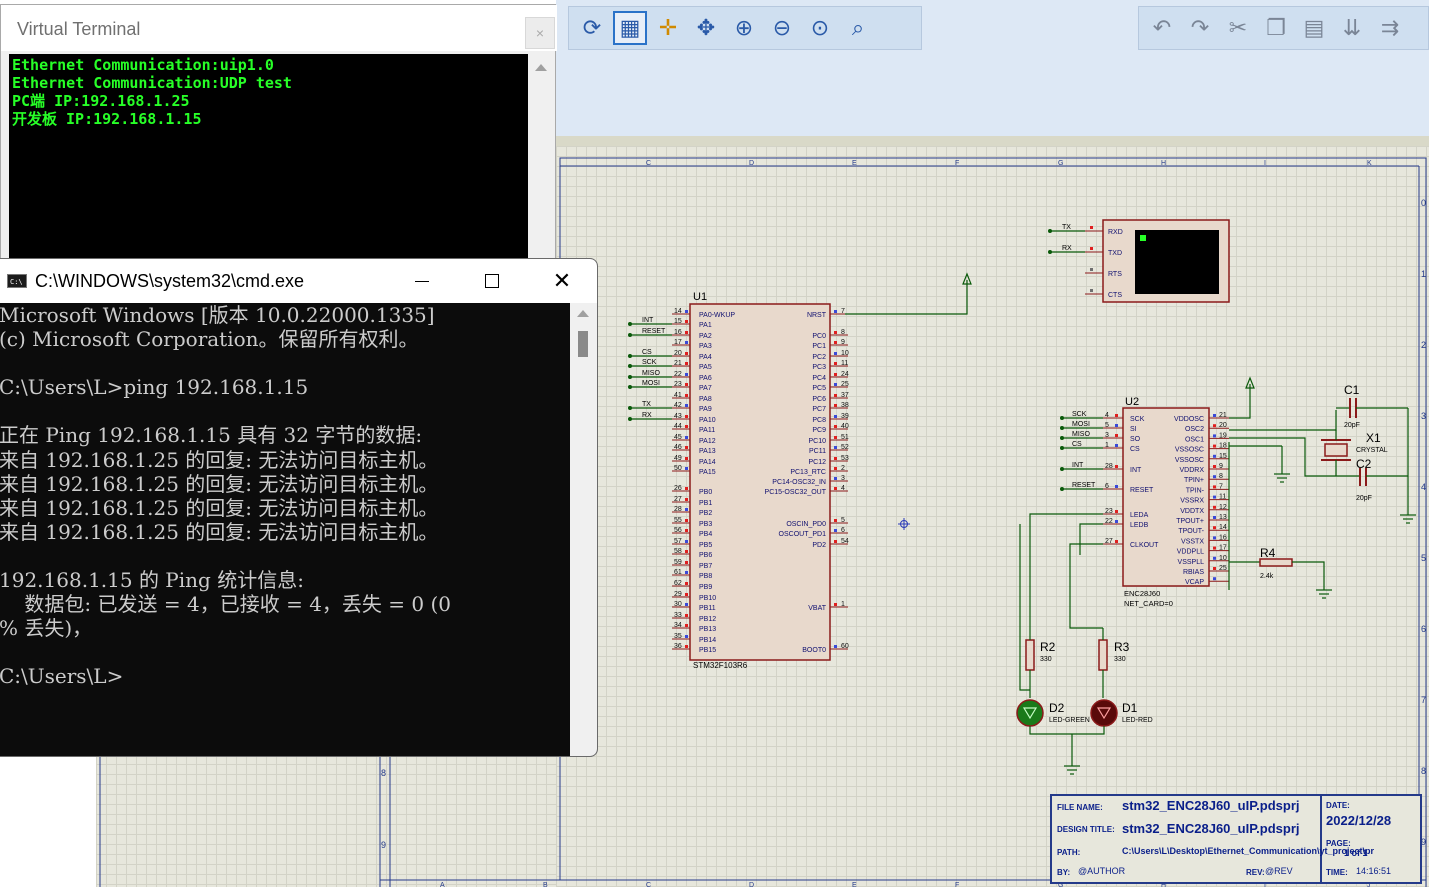 Image resolution: width=1429 pixels, height=887 pixels. What do you see at coordinates (1081, 424) in the screenshot?
I see `u2-net-label: MOSI` at bounding box center [1081, 424].